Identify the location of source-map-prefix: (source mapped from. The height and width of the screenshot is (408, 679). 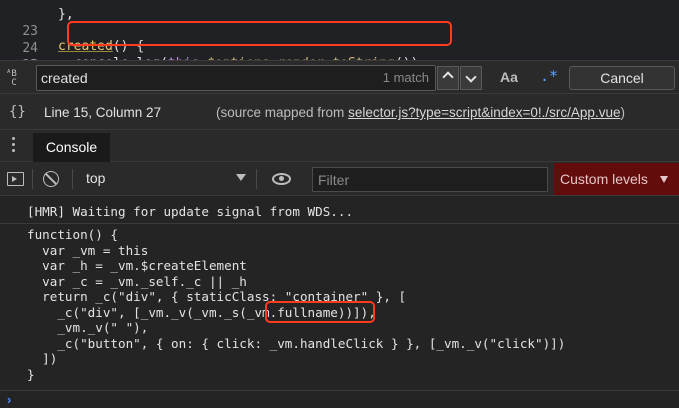
(282, 112).